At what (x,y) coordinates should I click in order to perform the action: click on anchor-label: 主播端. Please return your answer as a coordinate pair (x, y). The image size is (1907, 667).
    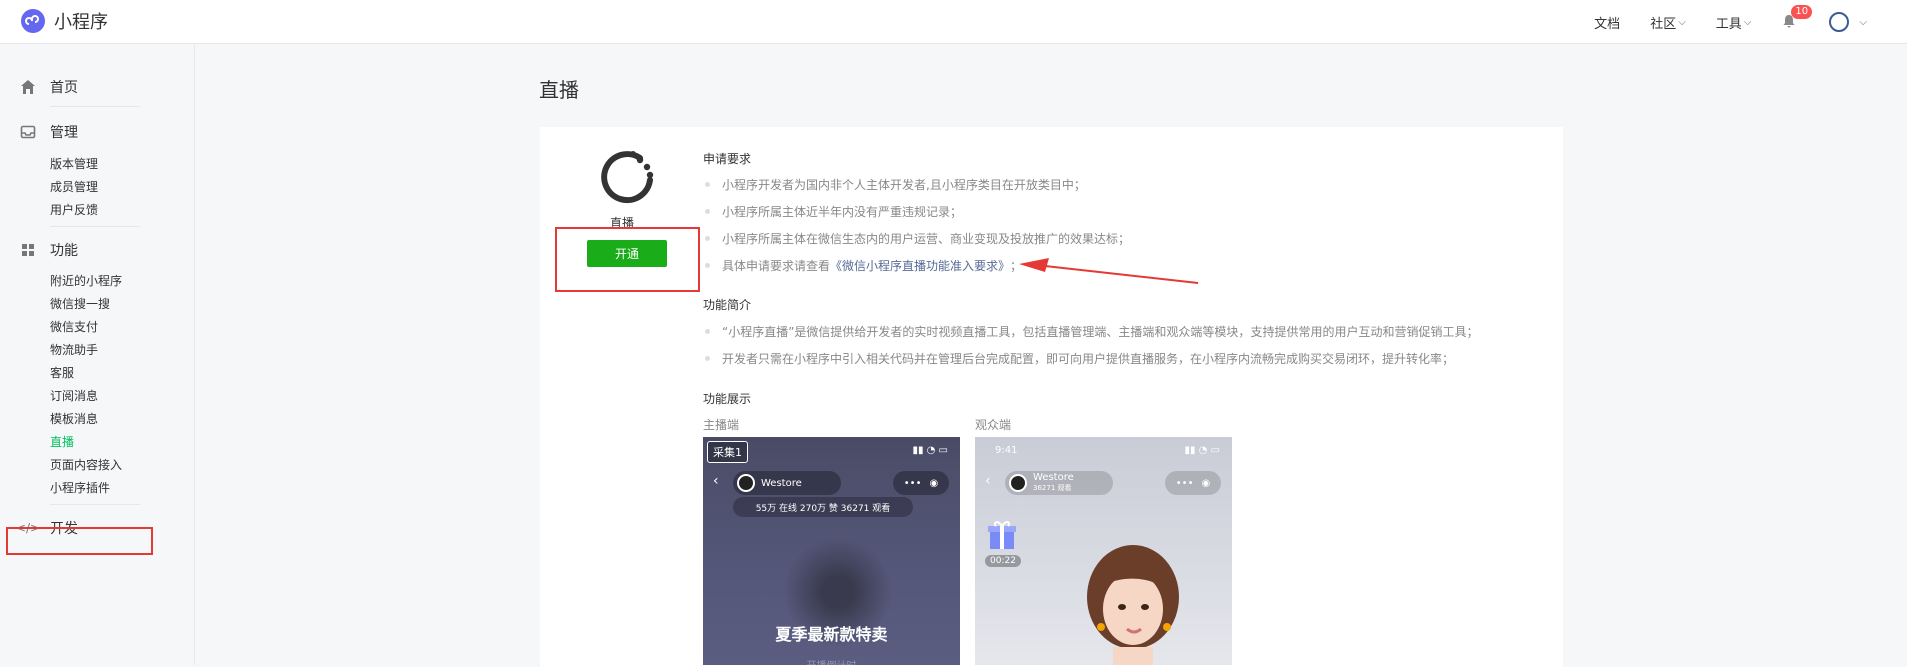
    Looking at the image, I should click on (721, 425).